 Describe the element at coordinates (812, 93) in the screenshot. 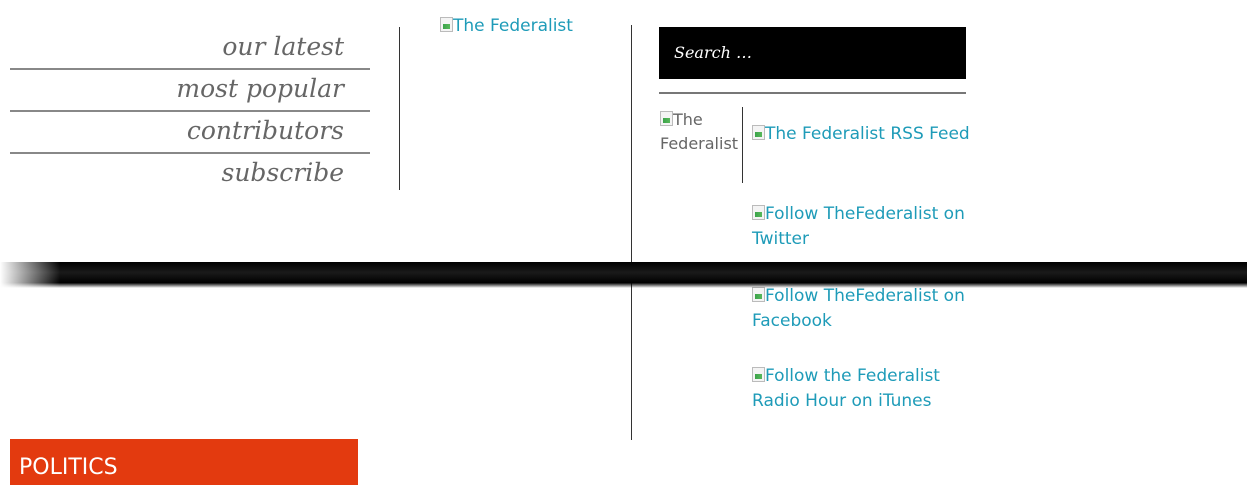

I see `search-underline` at that location.